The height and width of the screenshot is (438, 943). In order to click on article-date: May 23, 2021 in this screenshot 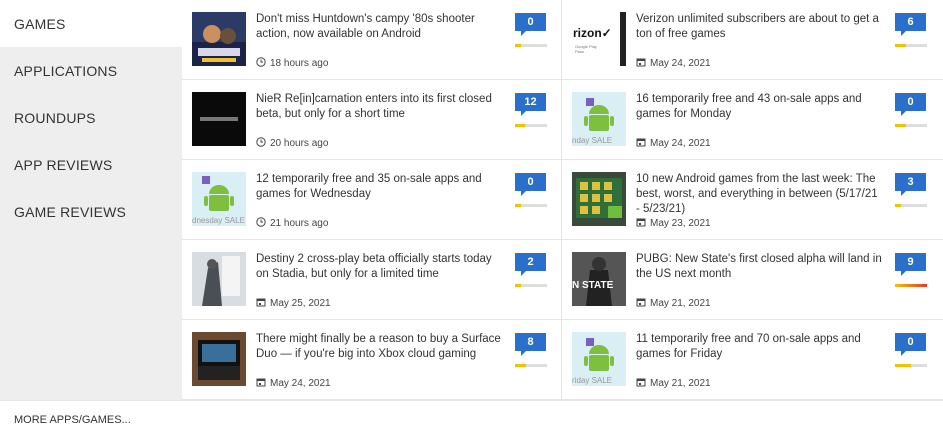, I will do `click(680, 223)`.